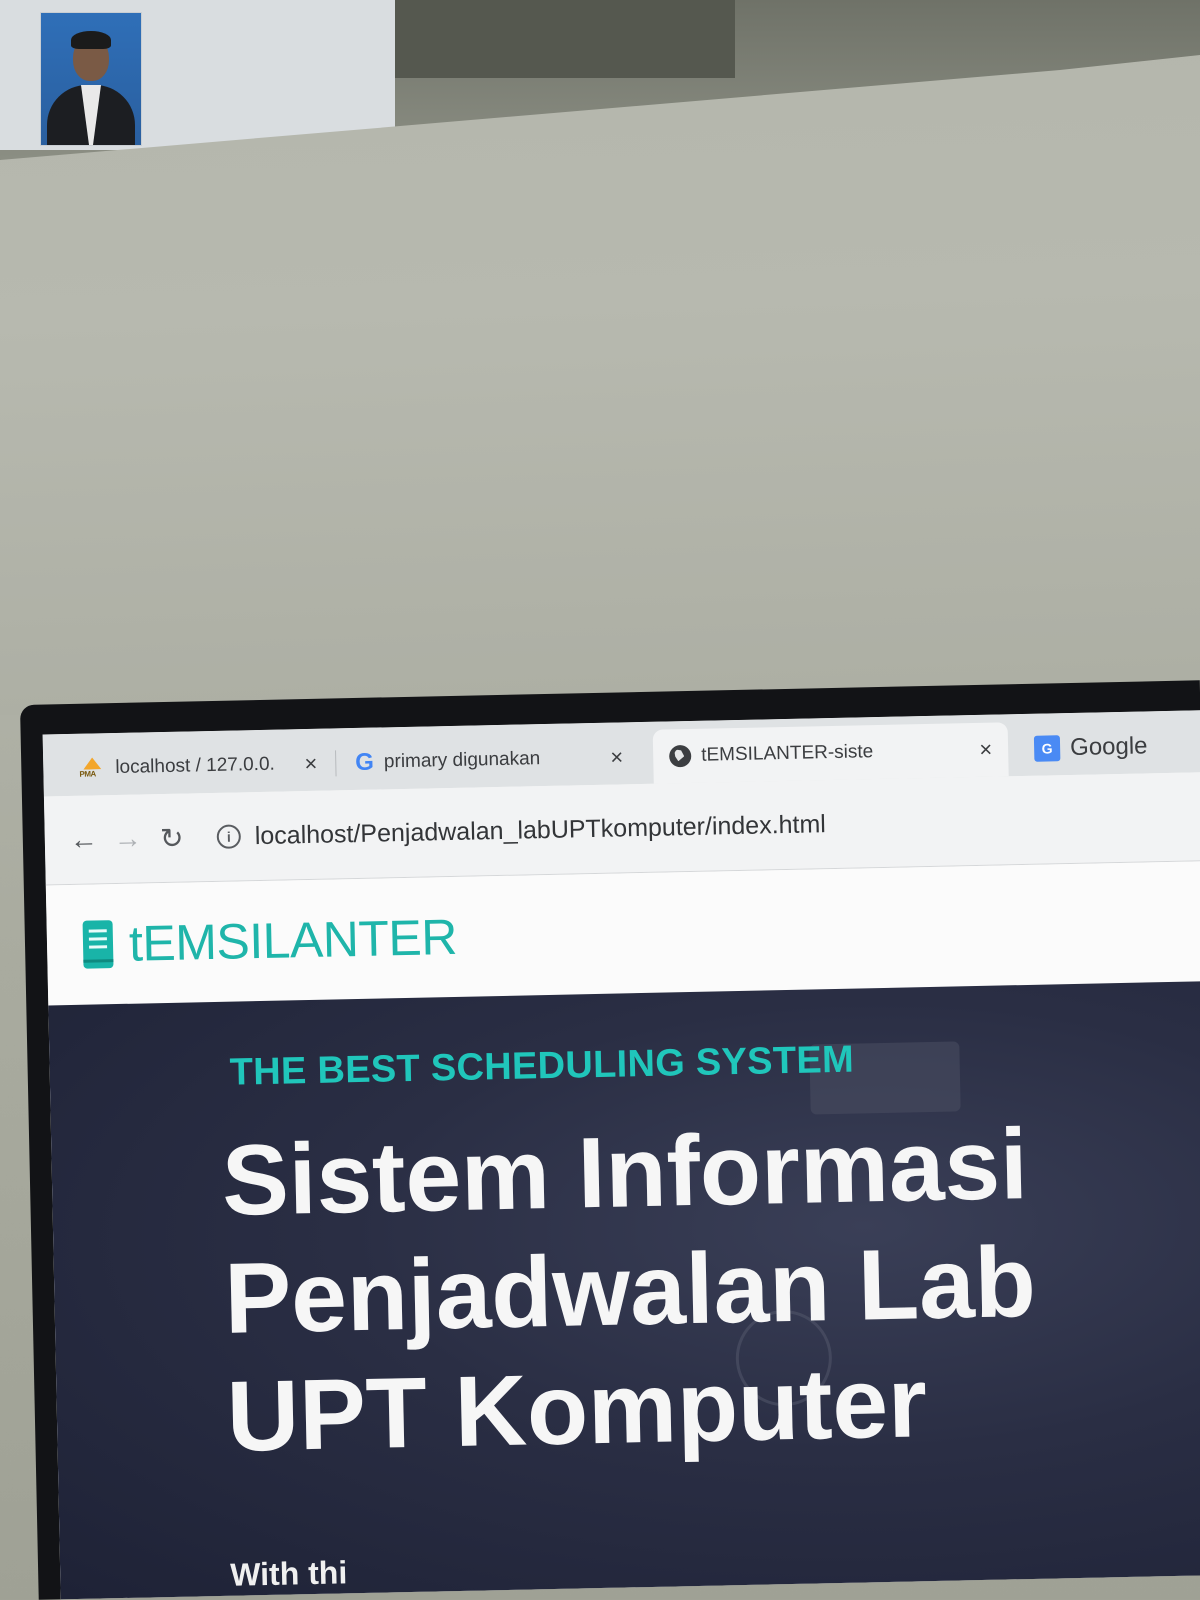  I want to click on brand-link: tEMSILANTER, so click(269, 941).